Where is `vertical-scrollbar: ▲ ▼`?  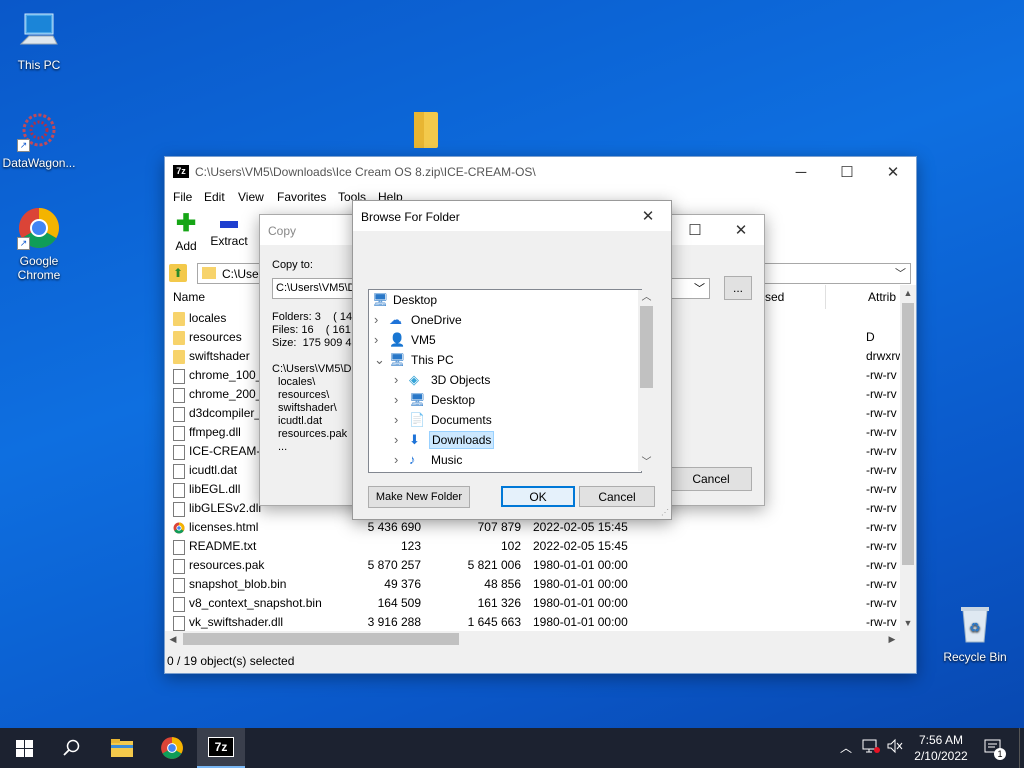 vertical-scrollbar: ▲ ▼ is located at coordinates (908, 458).